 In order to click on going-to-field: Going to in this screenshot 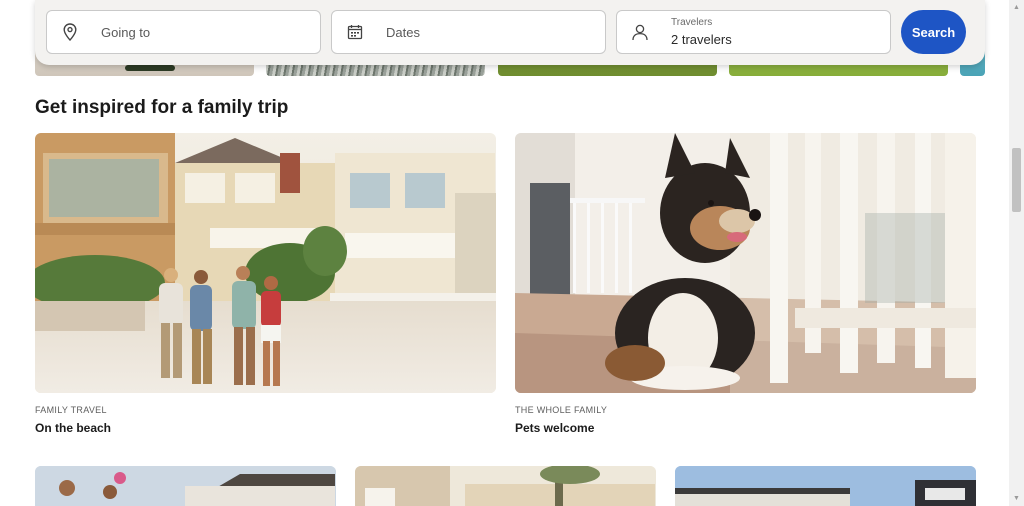, I will do `click(183, 32)`.